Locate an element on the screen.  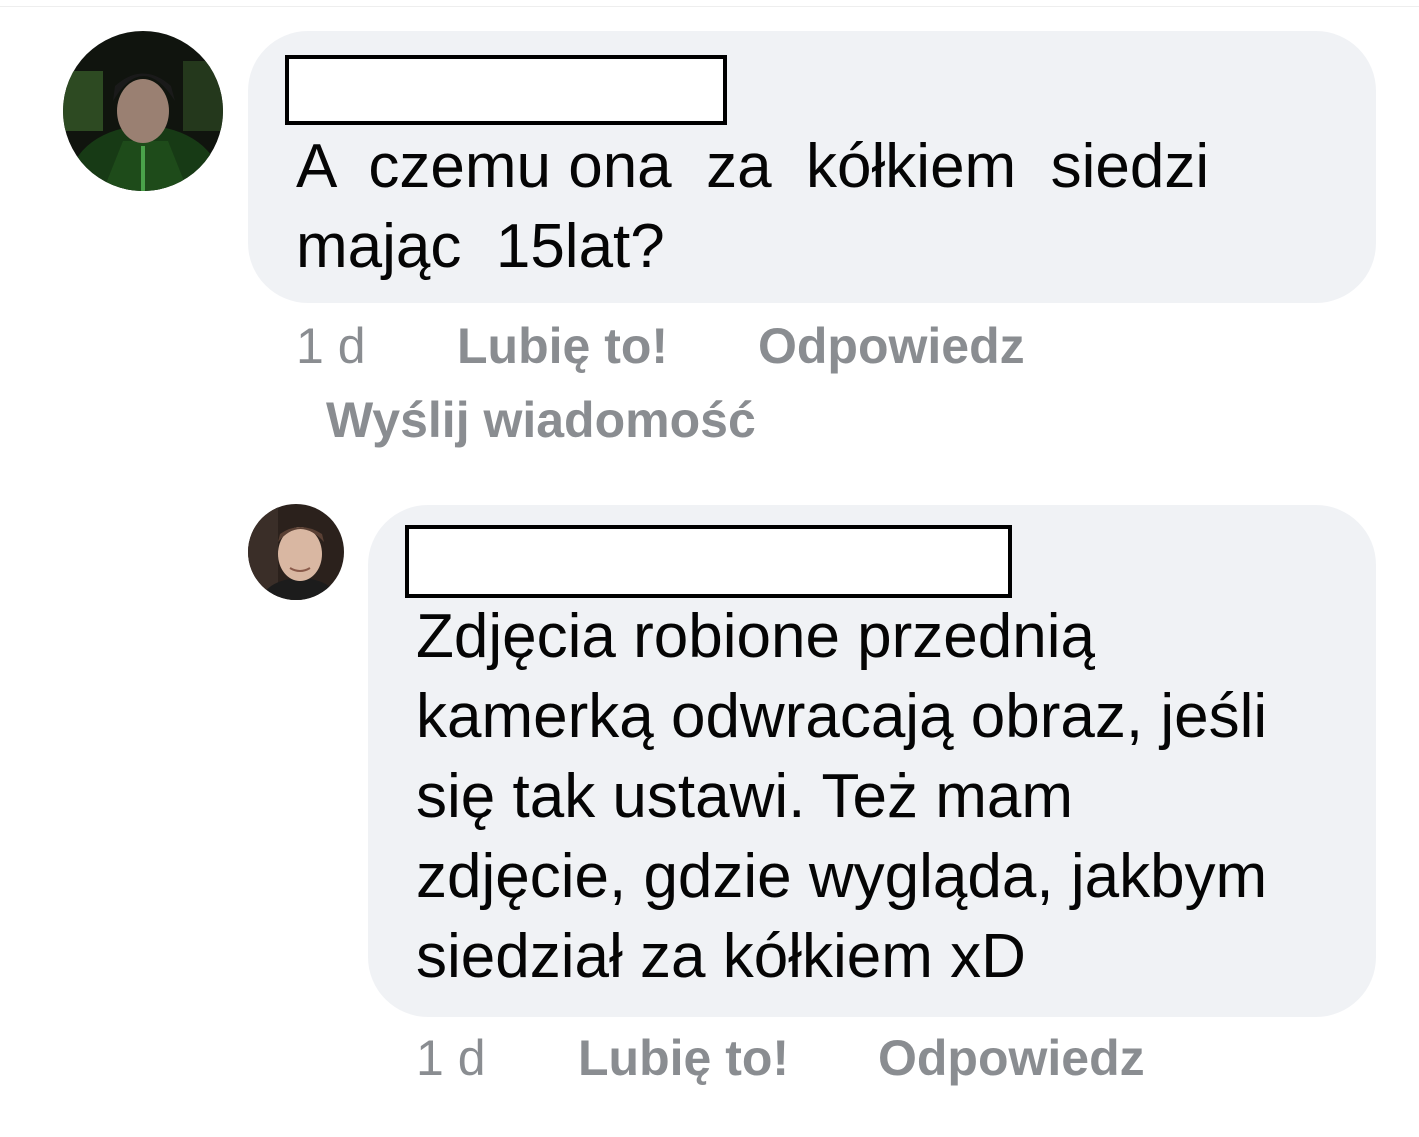
send-message-button: Wyślij wiadomość is located at coordinates (541, 420).